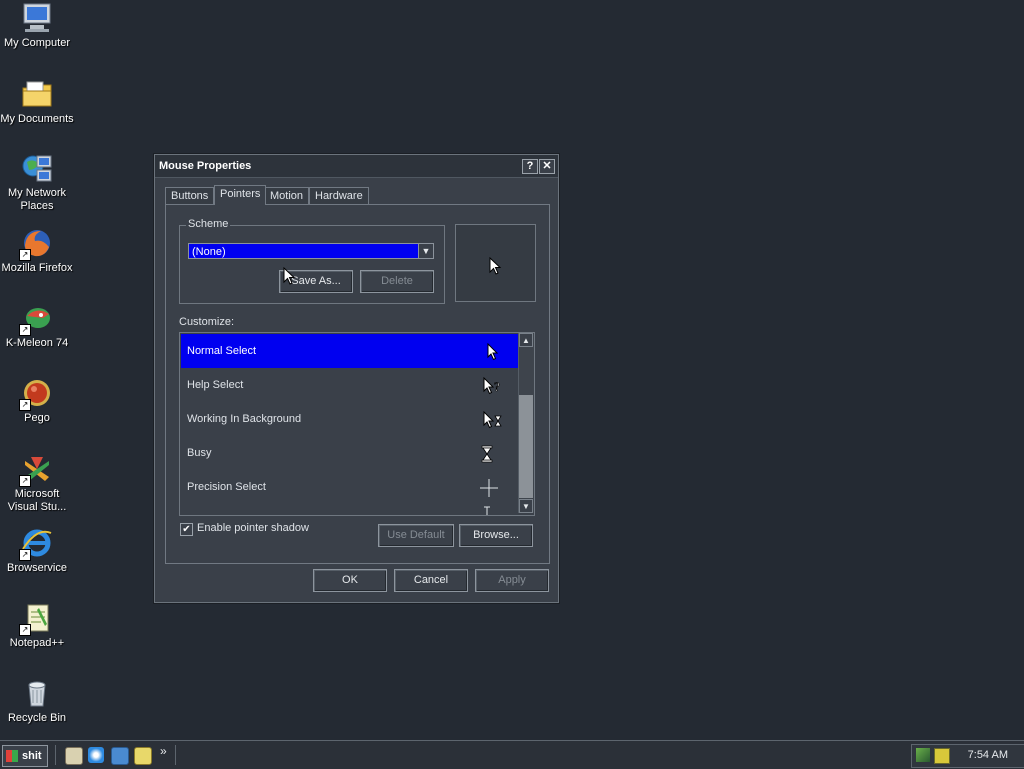  I want to click on help-cursor-icon: ?, so click(491, 385).